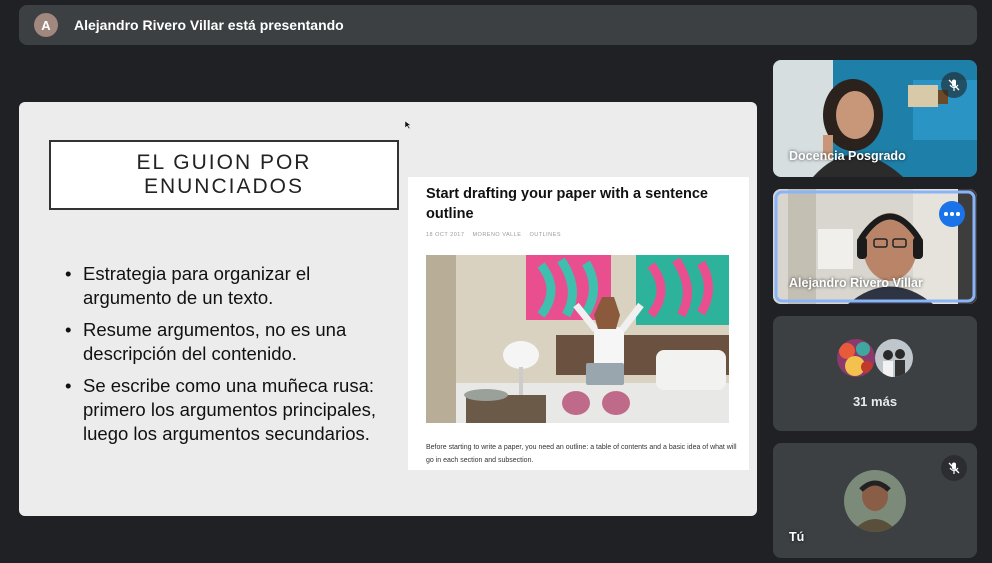 The image size is (992, 563). Describe the element at coordinates (545, 235) in the screenshot. I see `article-category: OUTLINES` at that location.